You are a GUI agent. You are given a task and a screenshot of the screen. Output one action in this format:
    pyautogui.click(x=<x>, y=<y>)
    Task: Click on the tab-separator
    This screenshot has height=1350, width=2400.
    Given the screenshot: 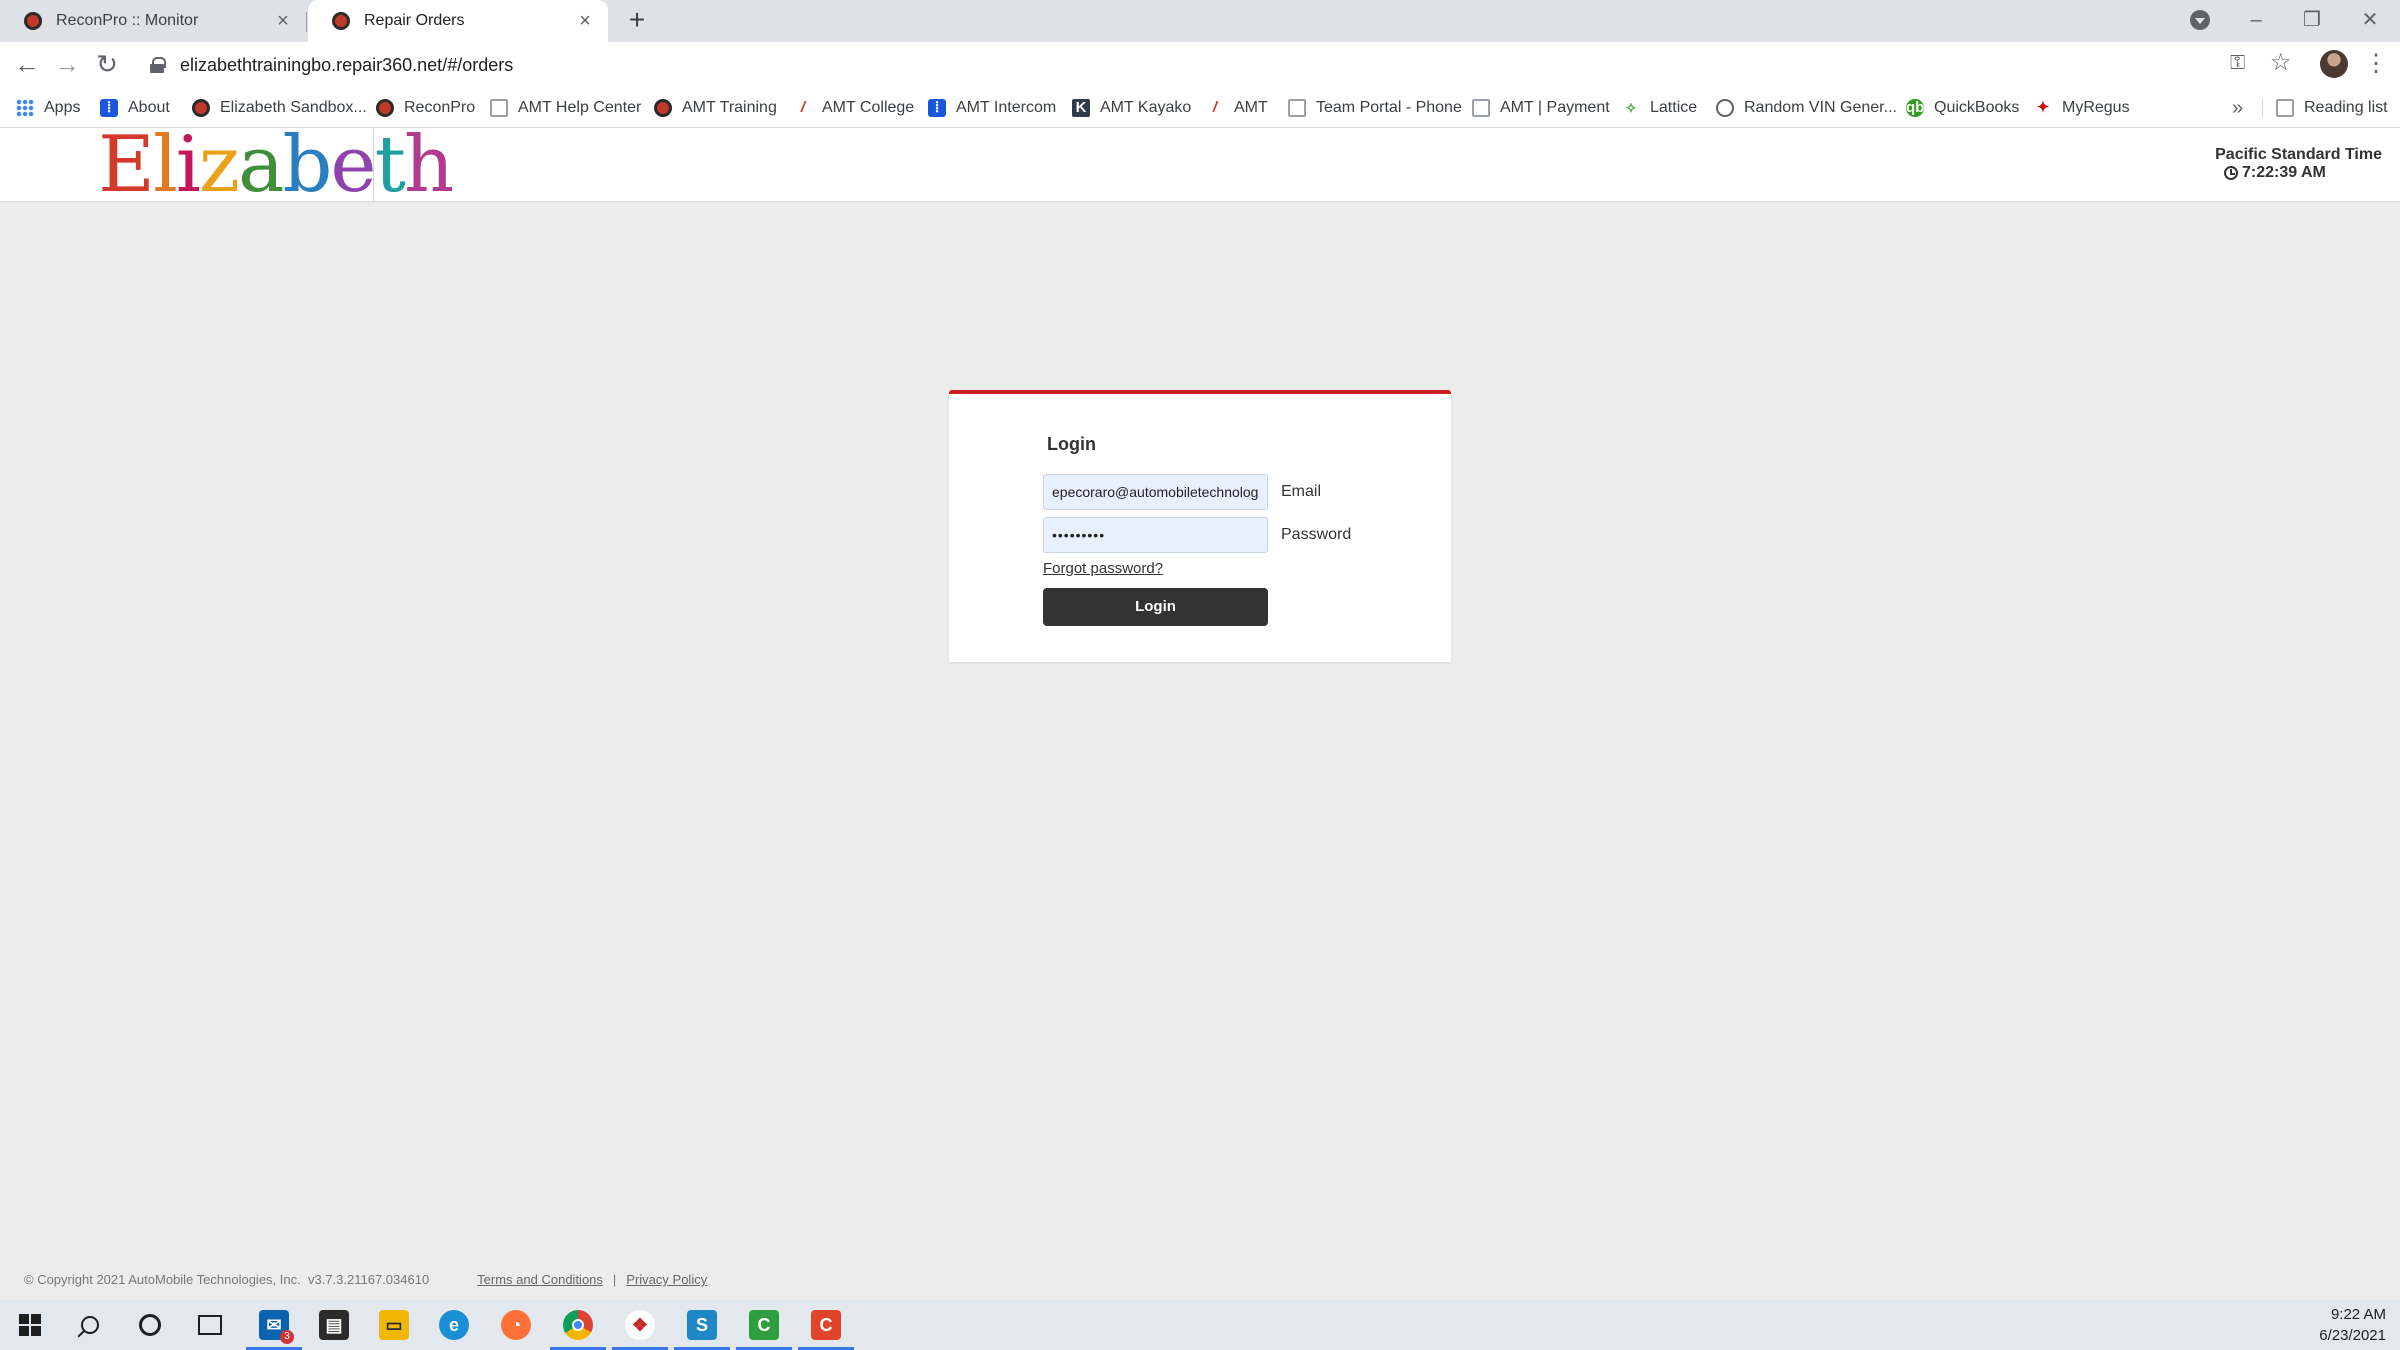 What is the action you would take?
    pyautogui.click(x=306, y=22)
    